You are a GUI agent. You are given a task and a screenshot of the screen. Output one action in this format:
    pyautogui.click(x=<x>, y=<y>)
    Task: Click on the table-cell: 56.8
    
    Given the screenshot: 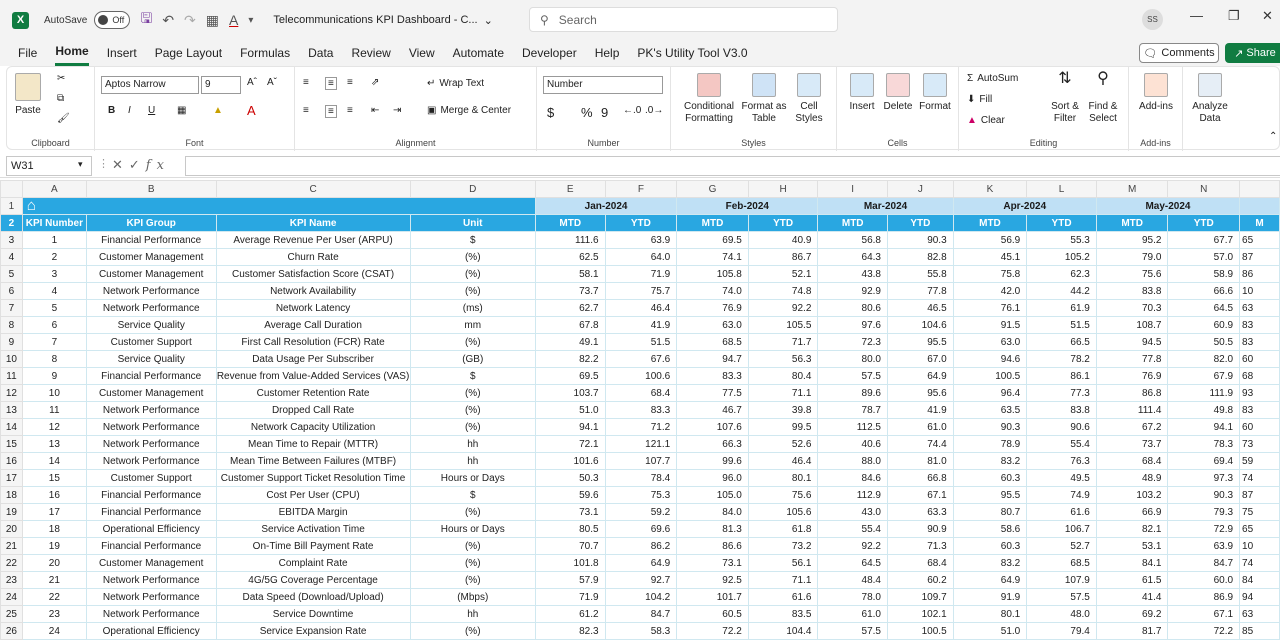 What is the action you would take?
    pyautogui.click(x=852, y=240)
    